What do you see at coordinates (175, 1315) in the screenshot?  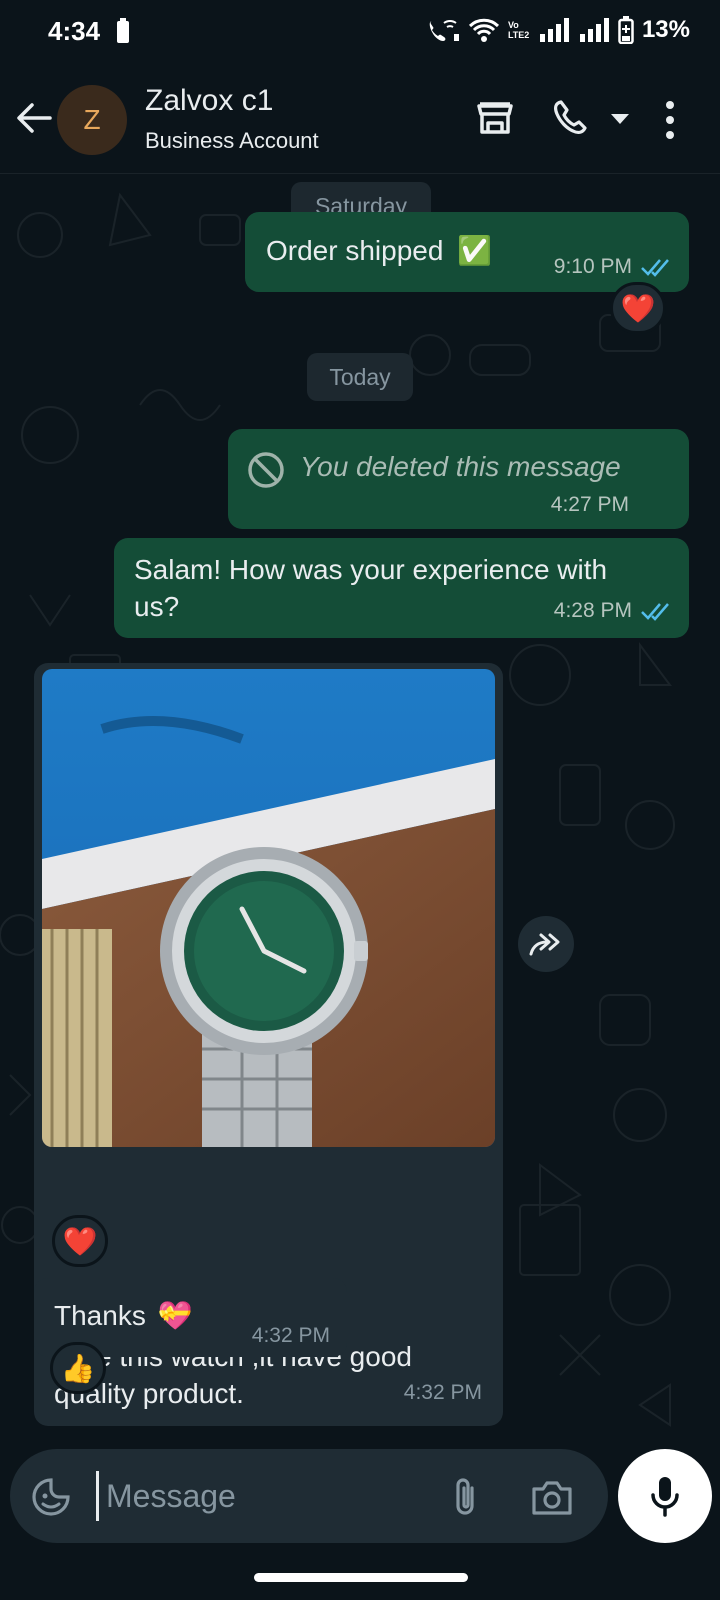 I see `heart-gift-emoji: 💝` at bounding box center [175, 1315].